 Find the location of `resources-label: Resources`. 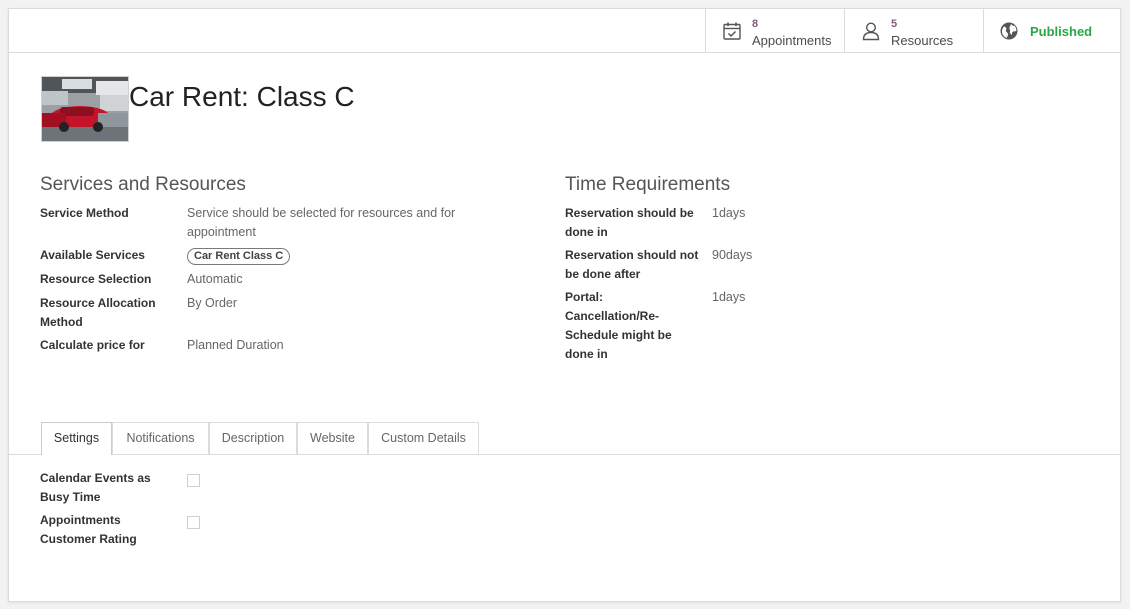

resources-label: Resources is located at coordinates (922, 40).